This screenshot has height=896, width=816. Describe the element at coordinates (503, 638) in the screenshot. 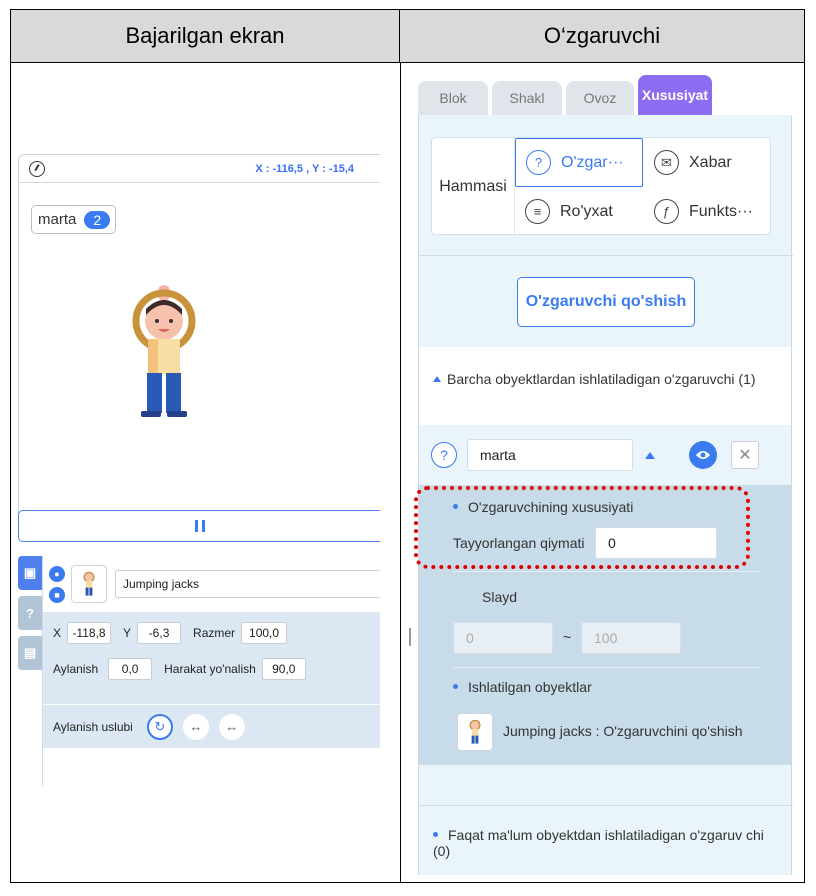

I see `slide-min-input: 0` at that location.